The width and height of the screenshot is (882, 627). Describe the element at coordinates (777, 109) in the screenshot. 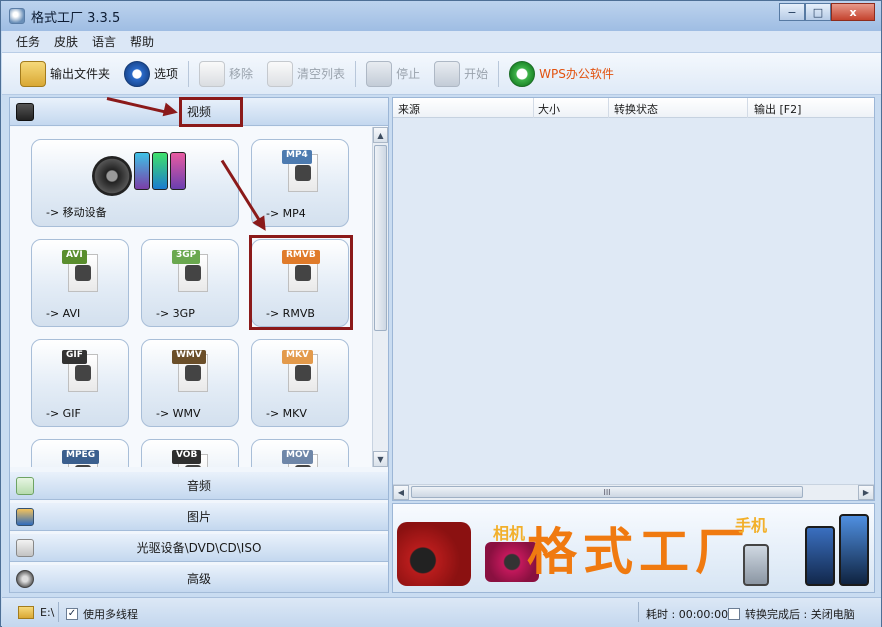

I see `column-output: 输出 [F2]` at that location.